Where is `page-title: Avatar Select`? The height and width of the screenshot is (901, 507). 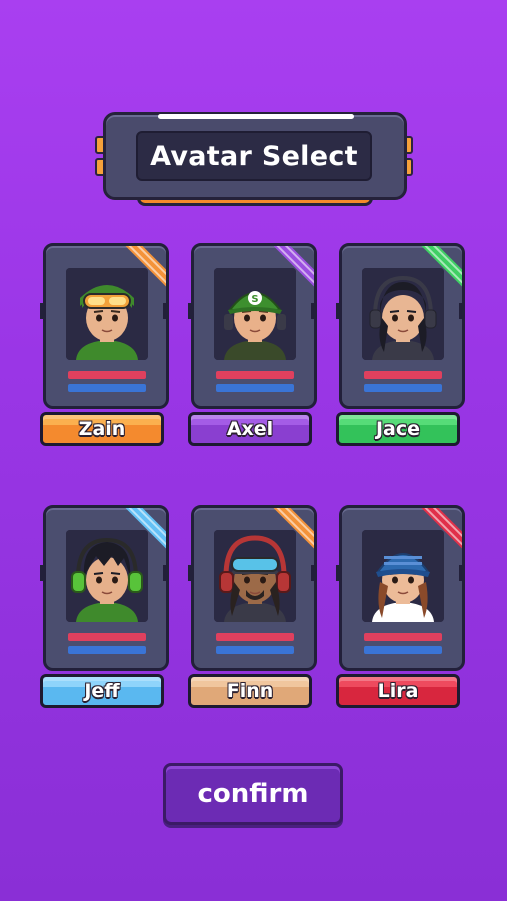 page-title: Avatar Select is located at coordinates (254, 156).